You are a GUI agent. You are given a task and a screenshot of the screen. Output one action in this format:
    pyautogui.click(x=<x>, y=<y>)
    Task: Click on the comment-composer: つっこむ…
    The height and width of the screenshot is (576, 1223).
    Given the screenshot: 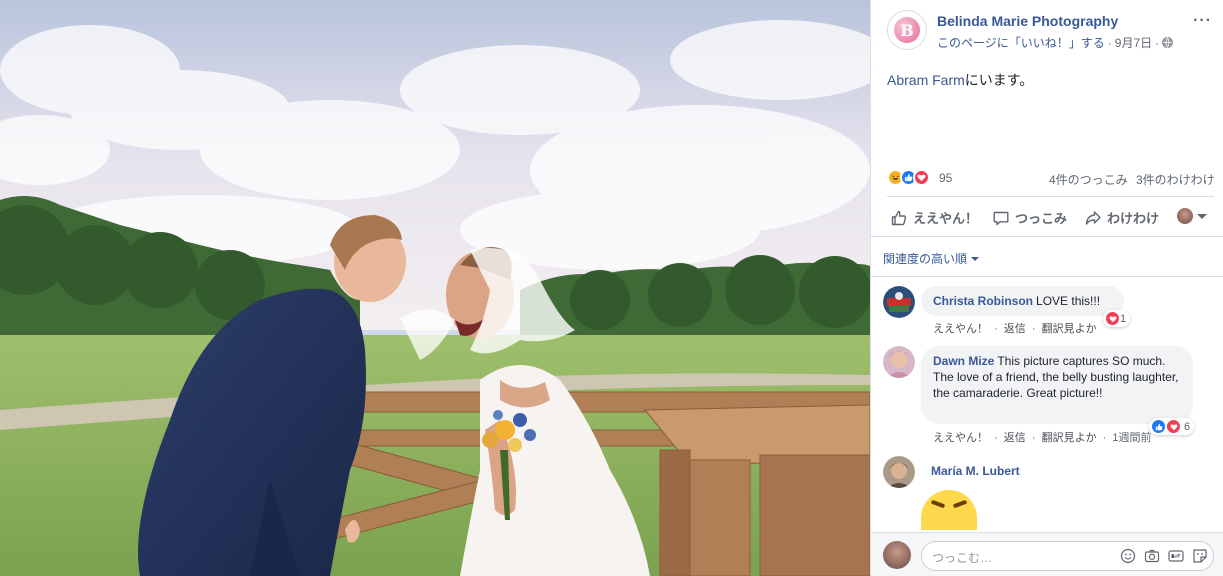 What is the action you would take?
    pyautogui.click(x=1047, y=554)
    